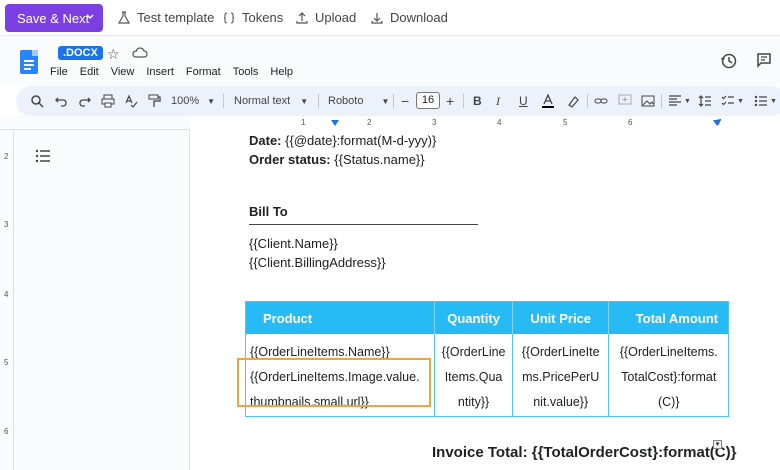 The height and width of the screenshot is (470, 780). I want to click on test-template-label: Test template, so click(176, 17).